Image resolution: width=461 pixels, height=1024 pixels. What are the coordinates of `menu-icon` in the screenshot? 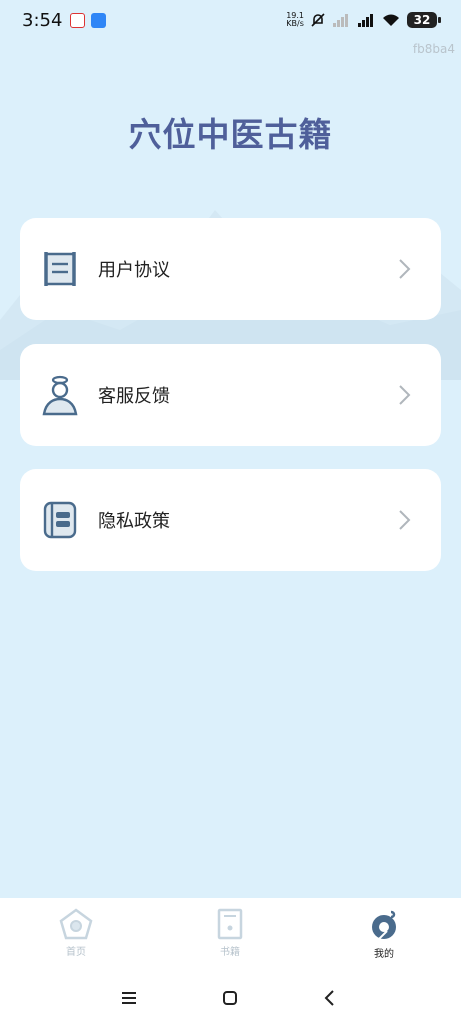 It's located at (129, 998).